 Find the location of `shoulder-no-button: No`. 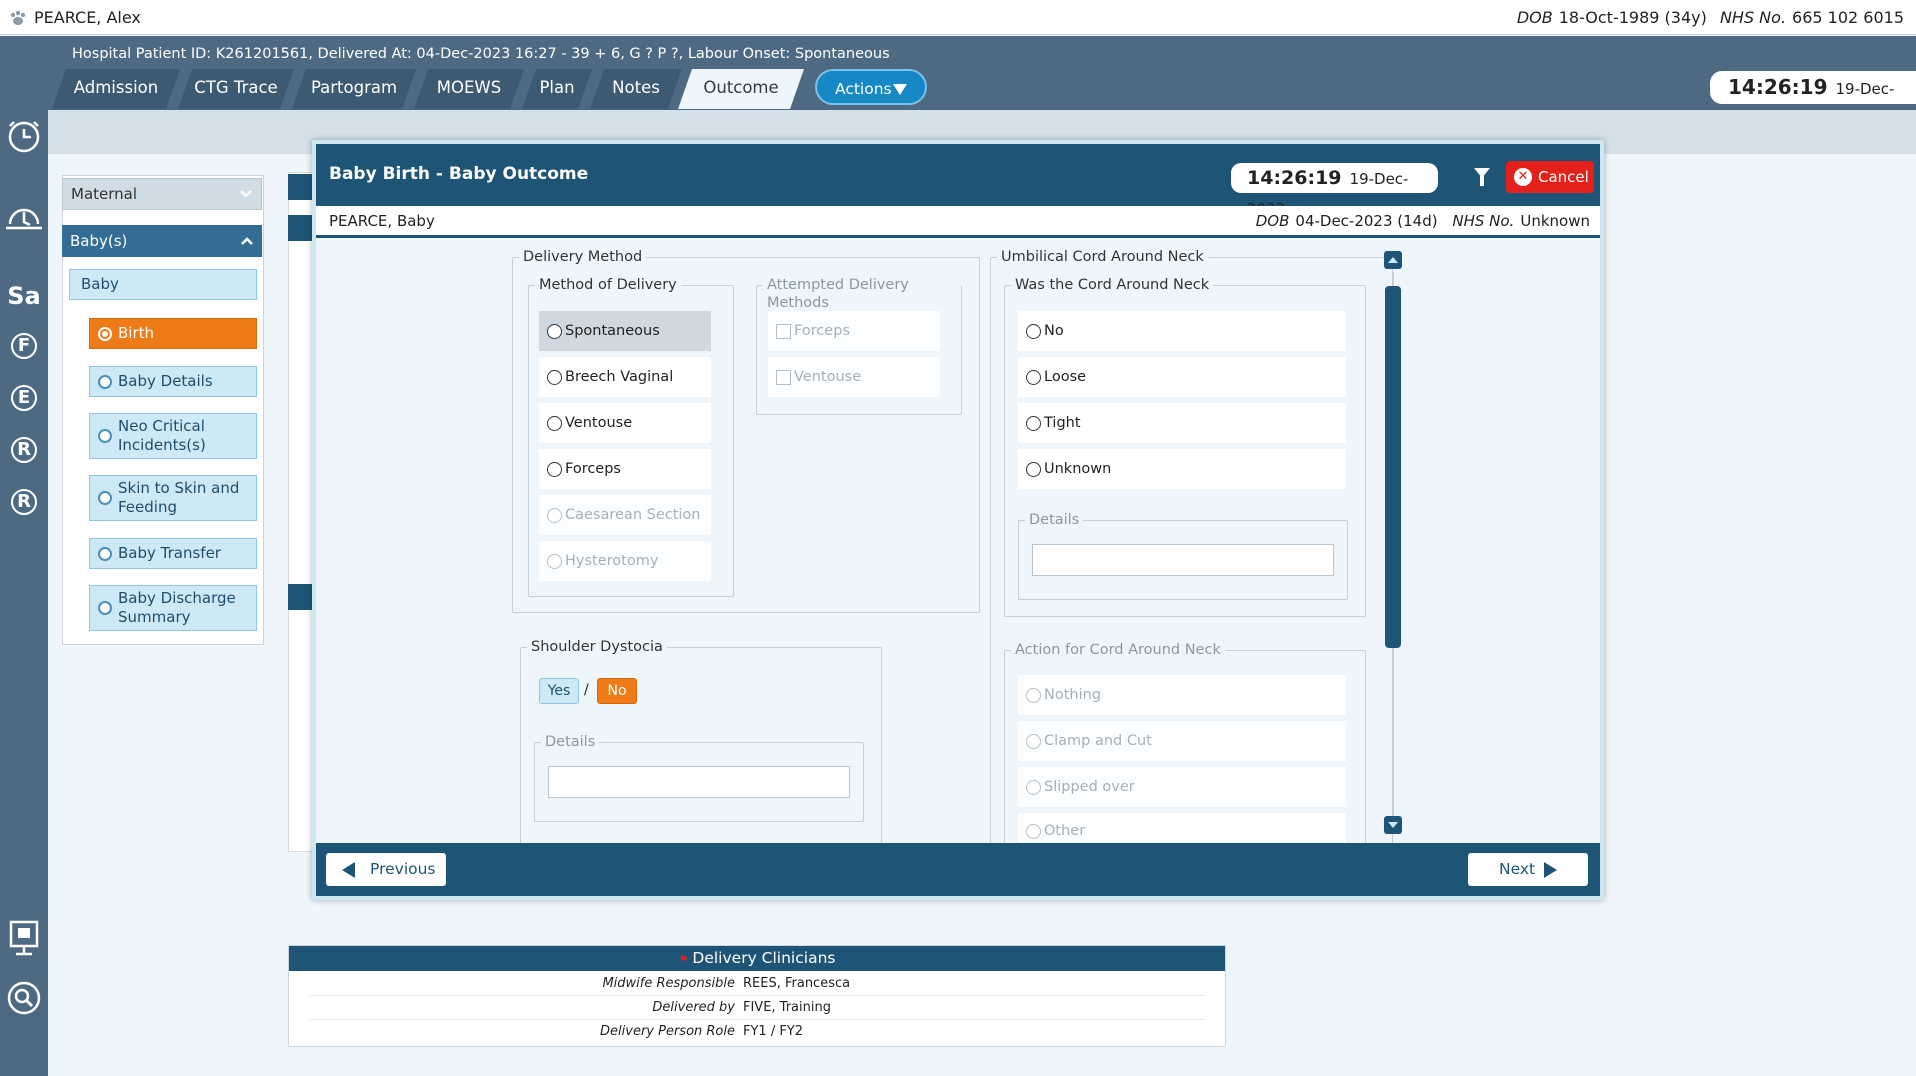

shoulder-no-button: No is located at coordinates (617, 691).